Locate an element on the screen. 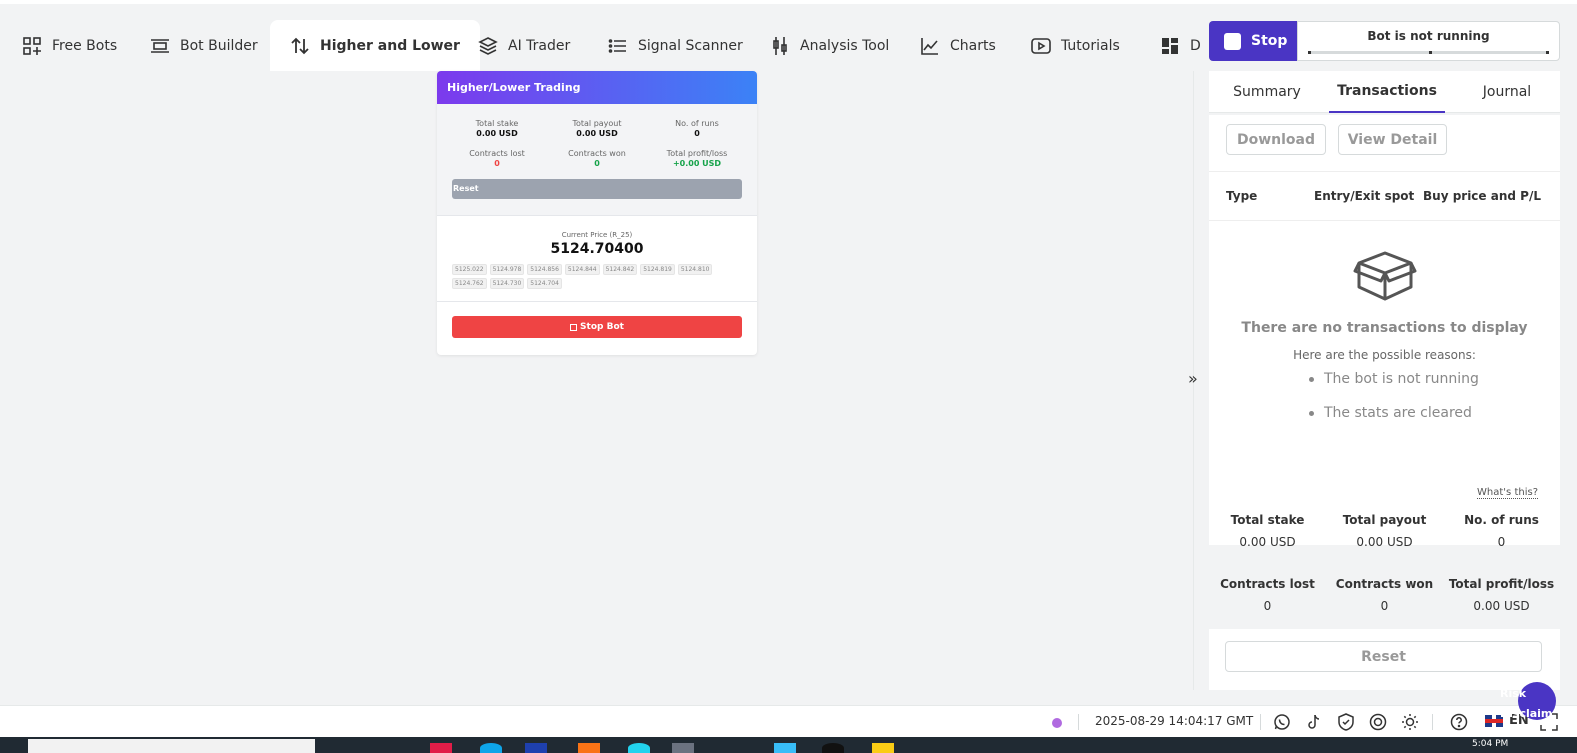  card-stat-lost: Contracts lost 0 is located at coordinates (497, 158).